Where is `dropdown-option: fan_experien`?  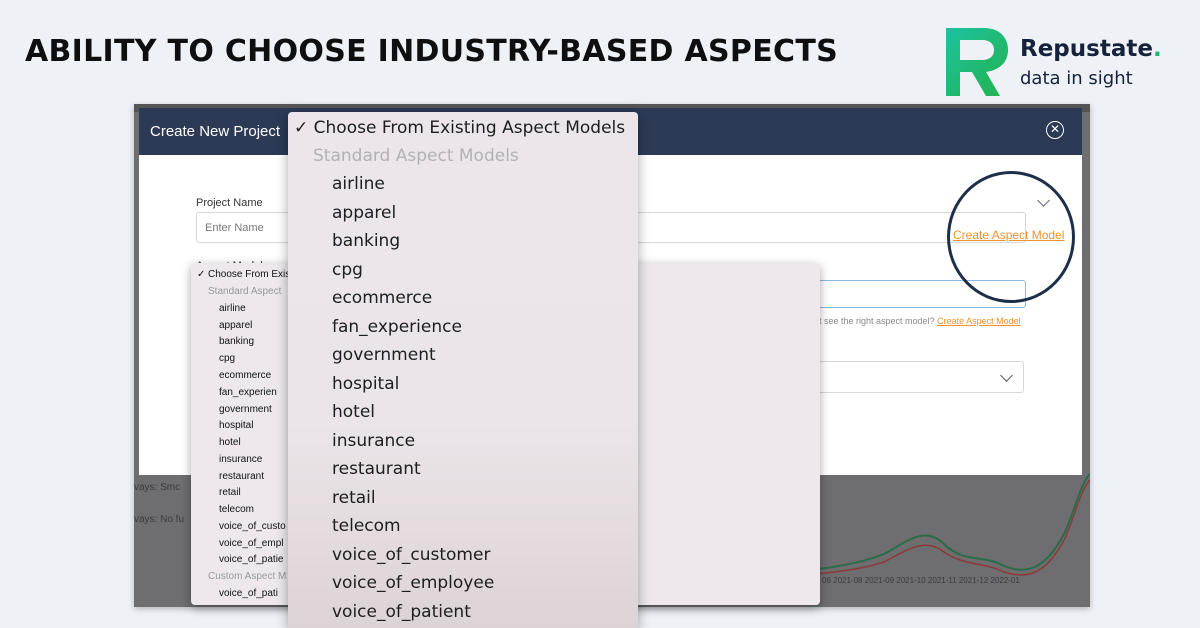 dropdown-option: fan_experien is located at coordinates (248, 392).